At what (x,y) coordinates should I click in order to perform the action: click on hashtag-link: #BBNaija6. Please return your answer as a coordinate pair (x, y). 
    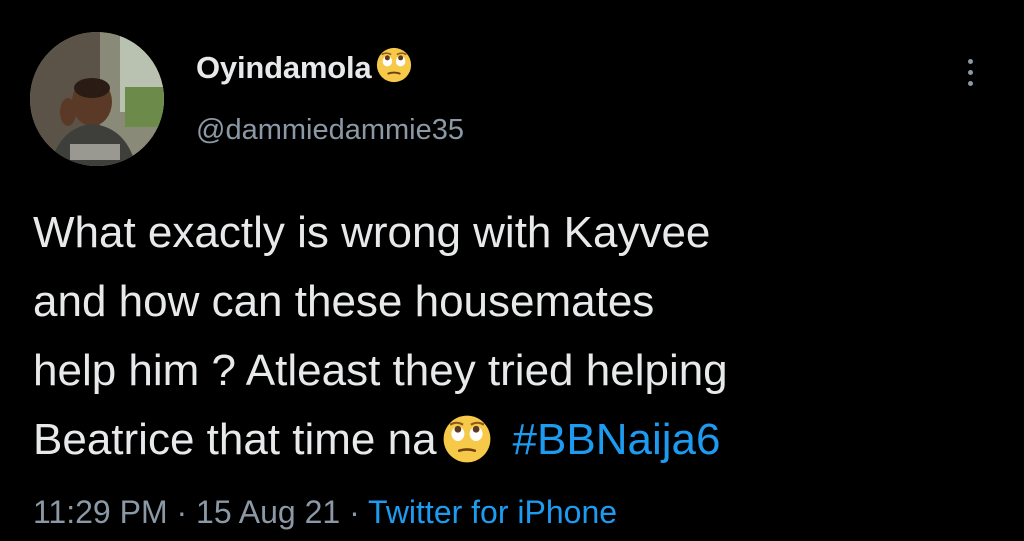
    Looking at the image, I should click on (617, 439).